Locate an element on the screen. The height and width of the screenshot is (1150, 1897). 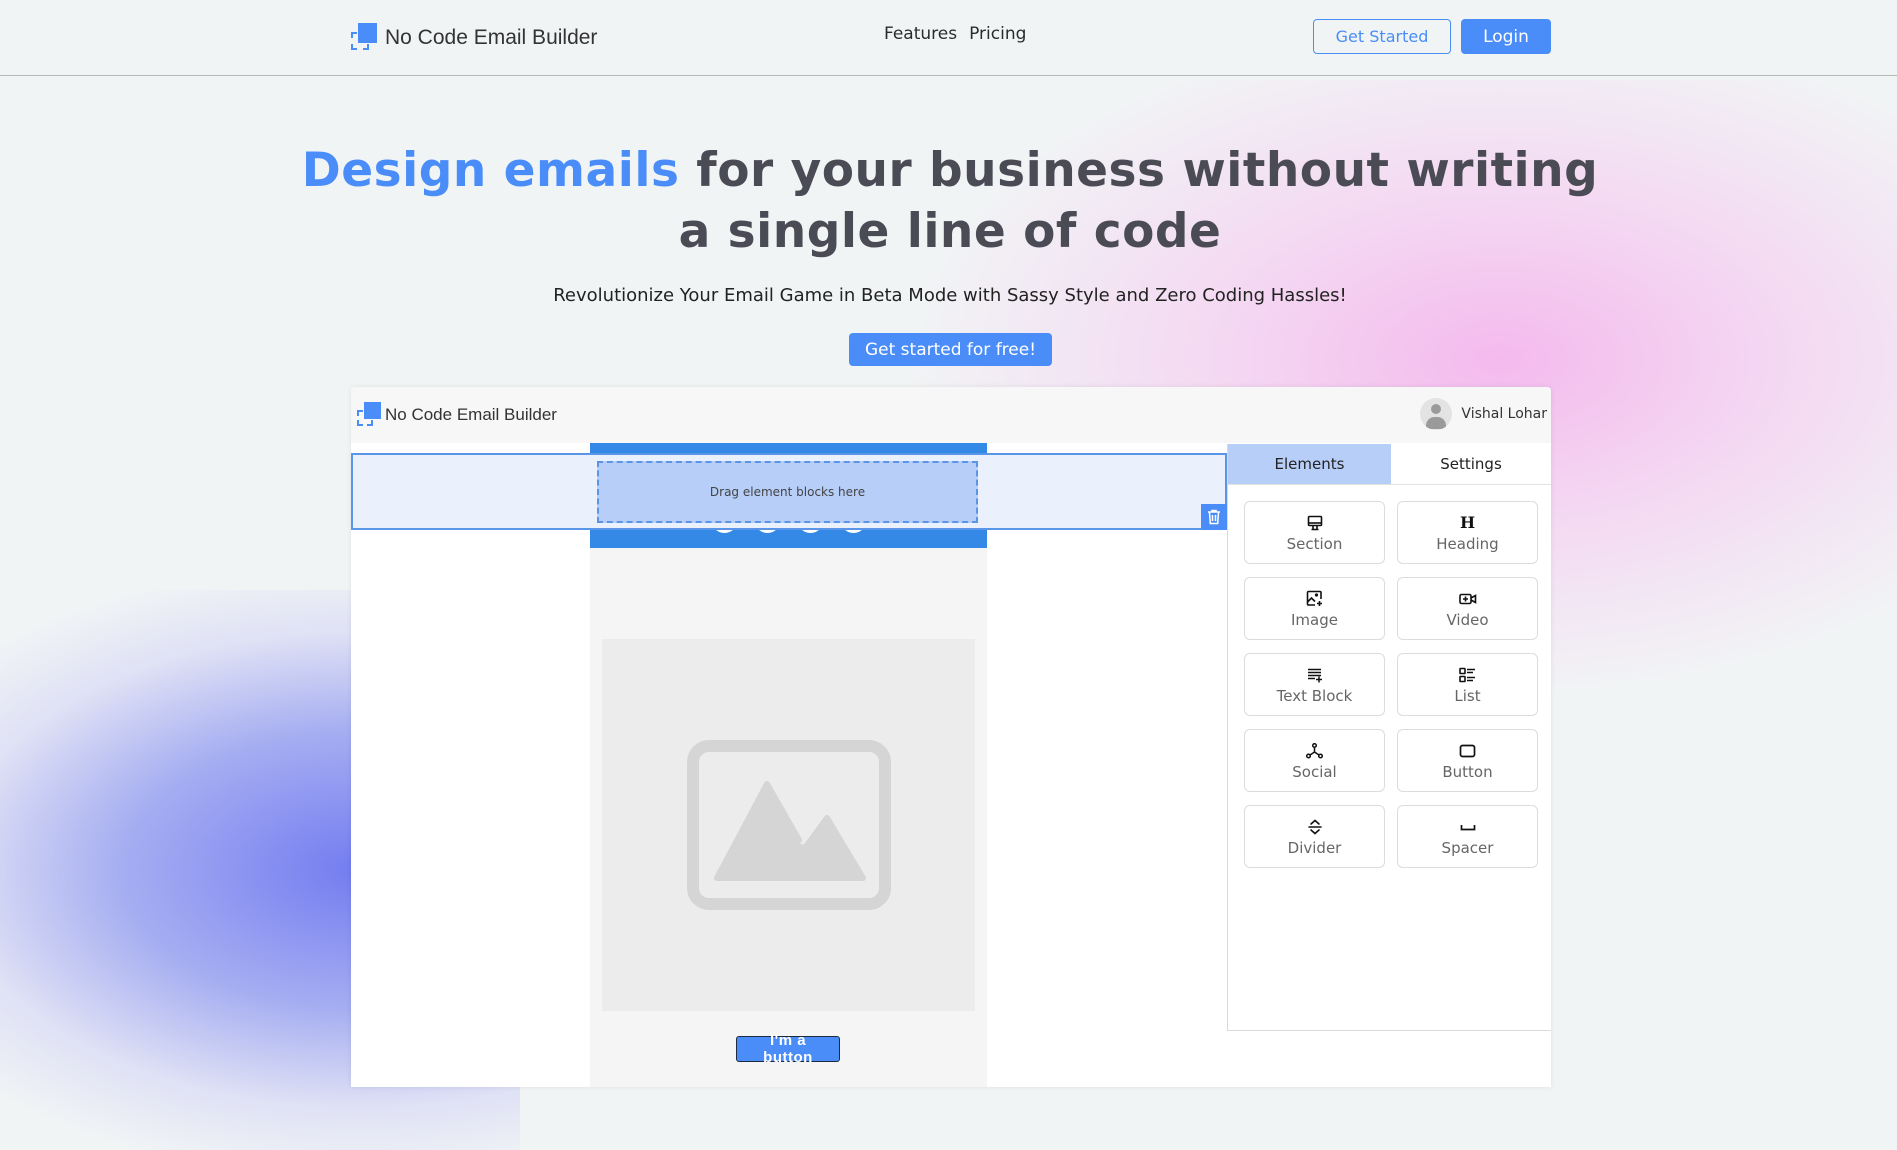
element-section: Section is located at coordinates (1314, 532).